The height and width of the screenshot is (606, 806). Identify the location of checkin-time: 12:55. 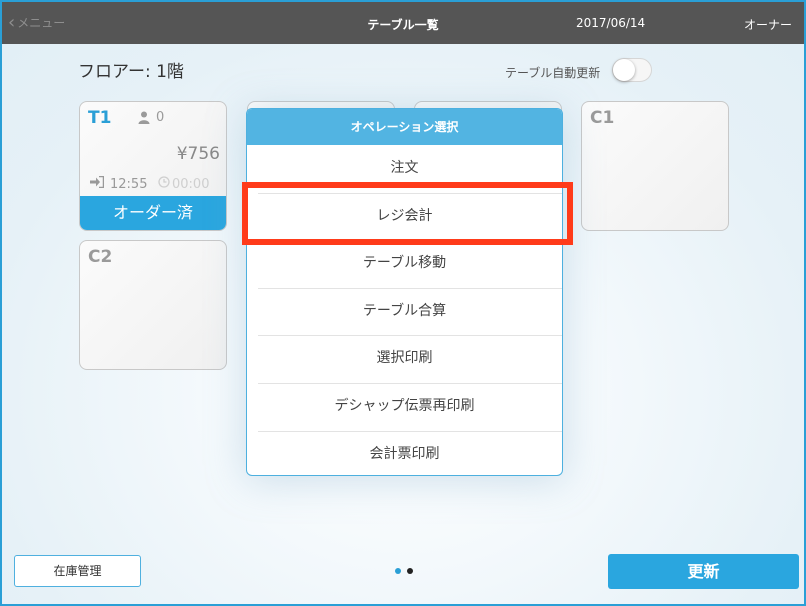
(119, 183).